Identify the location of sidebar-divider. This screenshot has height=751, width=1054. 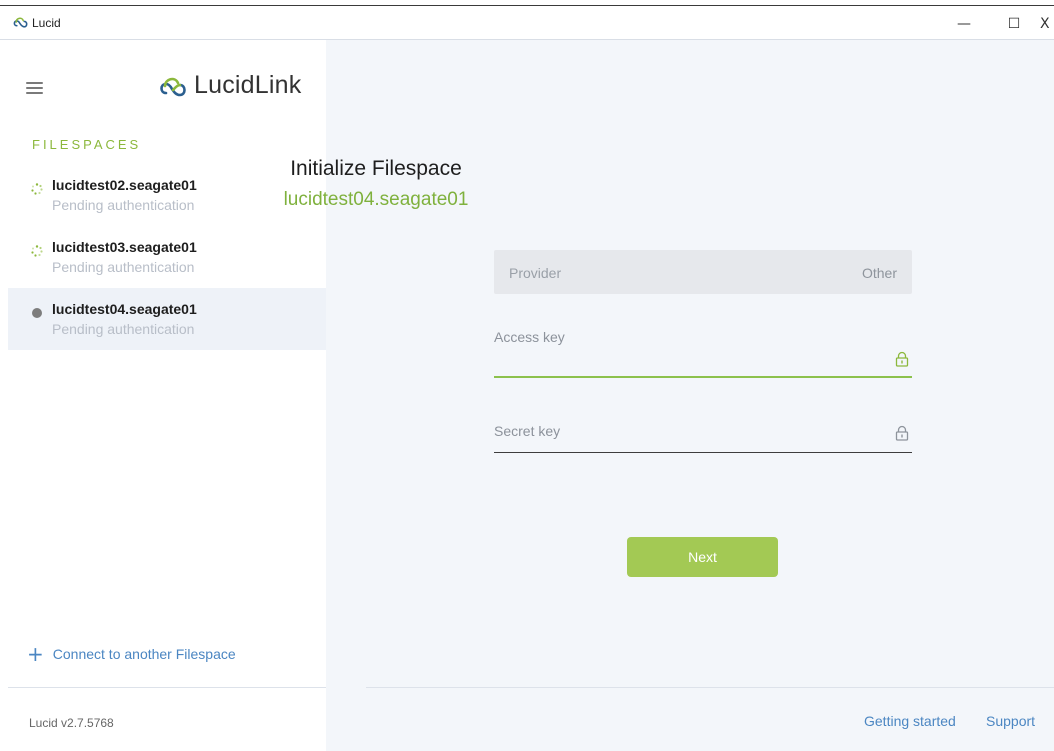
(167, 687).